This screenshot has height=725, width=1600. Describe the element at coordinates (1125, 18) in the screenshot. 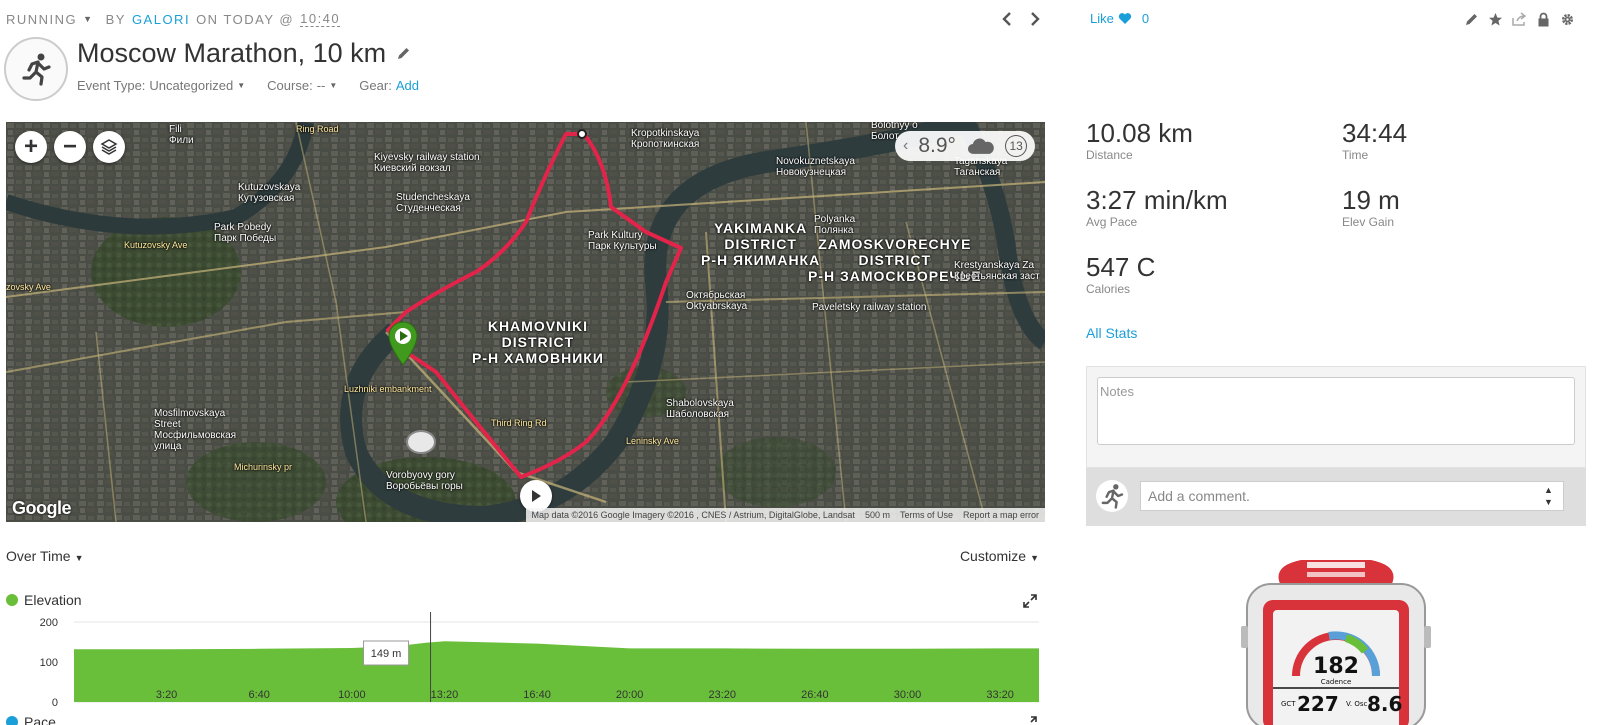

I see `heart-icon` at that location.